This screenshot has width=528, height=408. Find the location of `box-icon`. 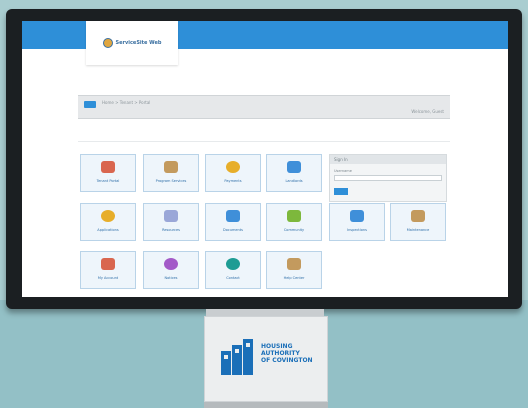

box-icon is located at coordinates (418, 216).